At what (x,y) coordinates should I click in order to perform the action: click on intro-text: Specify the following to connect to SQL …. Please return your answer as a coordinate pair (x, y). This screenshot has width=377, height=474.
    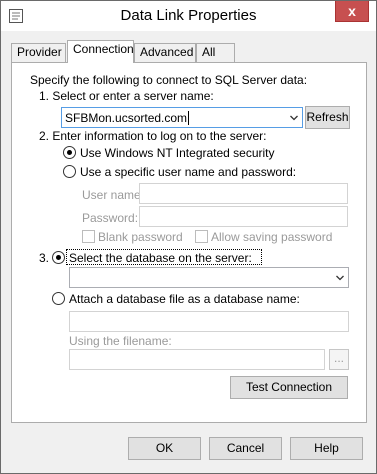
    Looking at the image, I should click on (169, 80).